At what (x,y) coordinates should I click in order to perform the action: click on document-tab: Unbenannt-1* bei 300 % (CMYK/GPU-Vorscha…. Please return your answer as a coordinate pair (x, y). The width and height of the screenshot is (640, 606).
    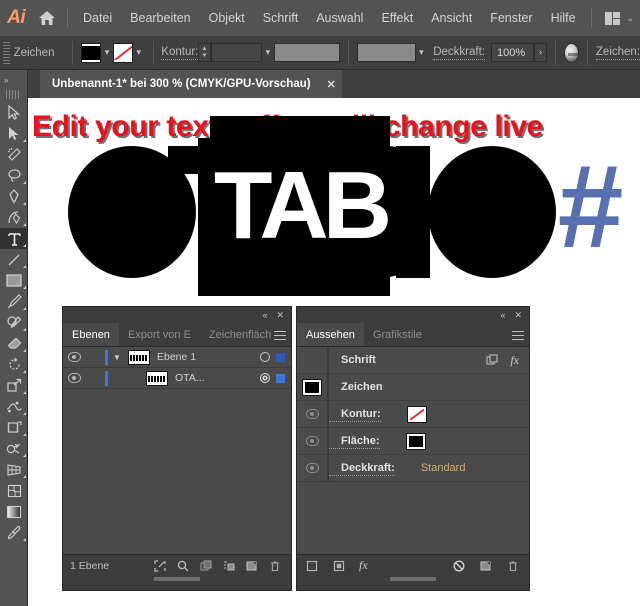
    Looking at the image, I should click on (191, 84).